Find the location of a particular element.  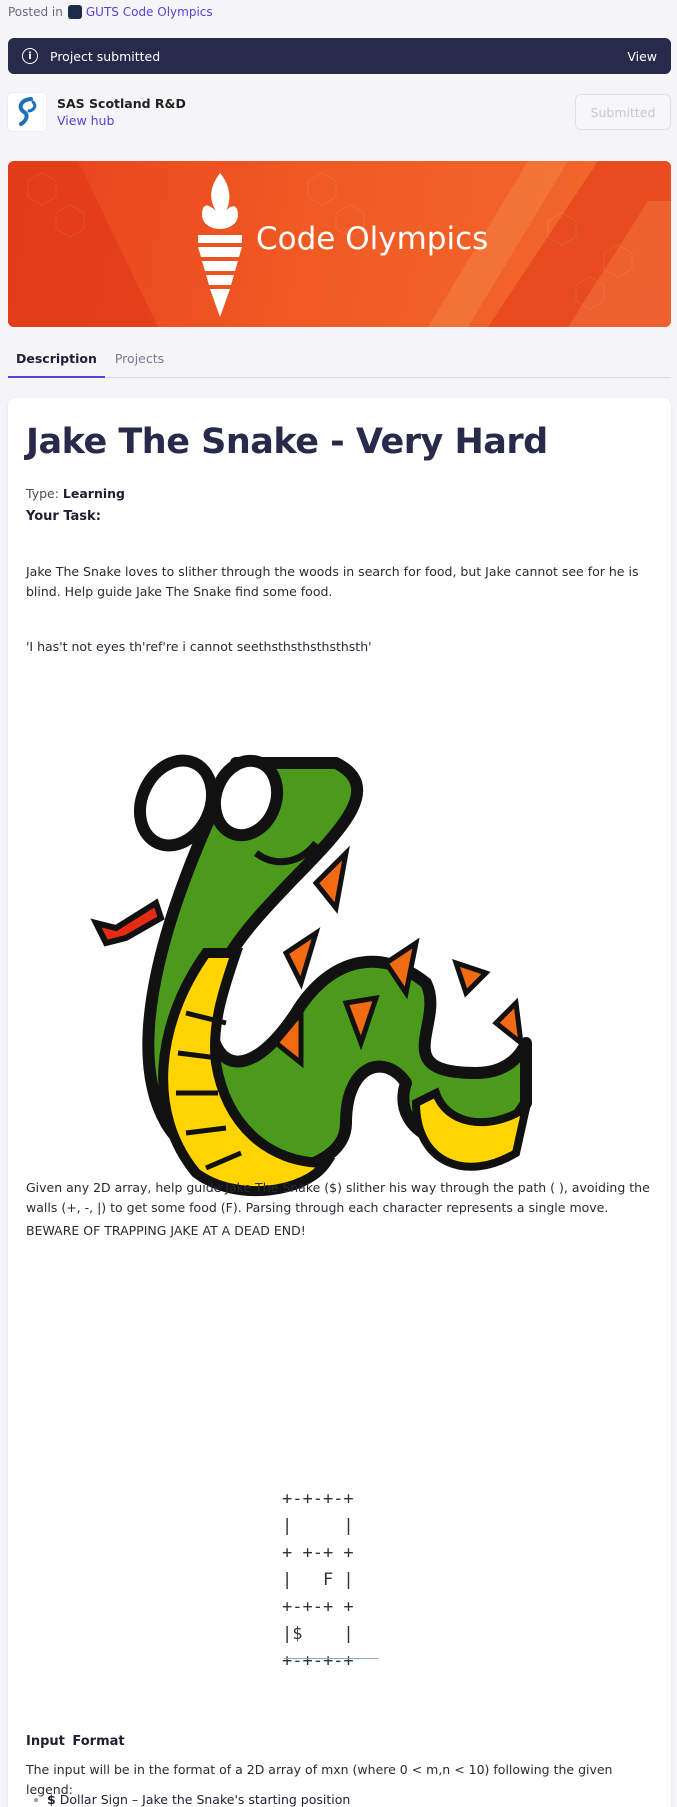

submission-notice: i Project submitted View is located at coordinates (339, 56).